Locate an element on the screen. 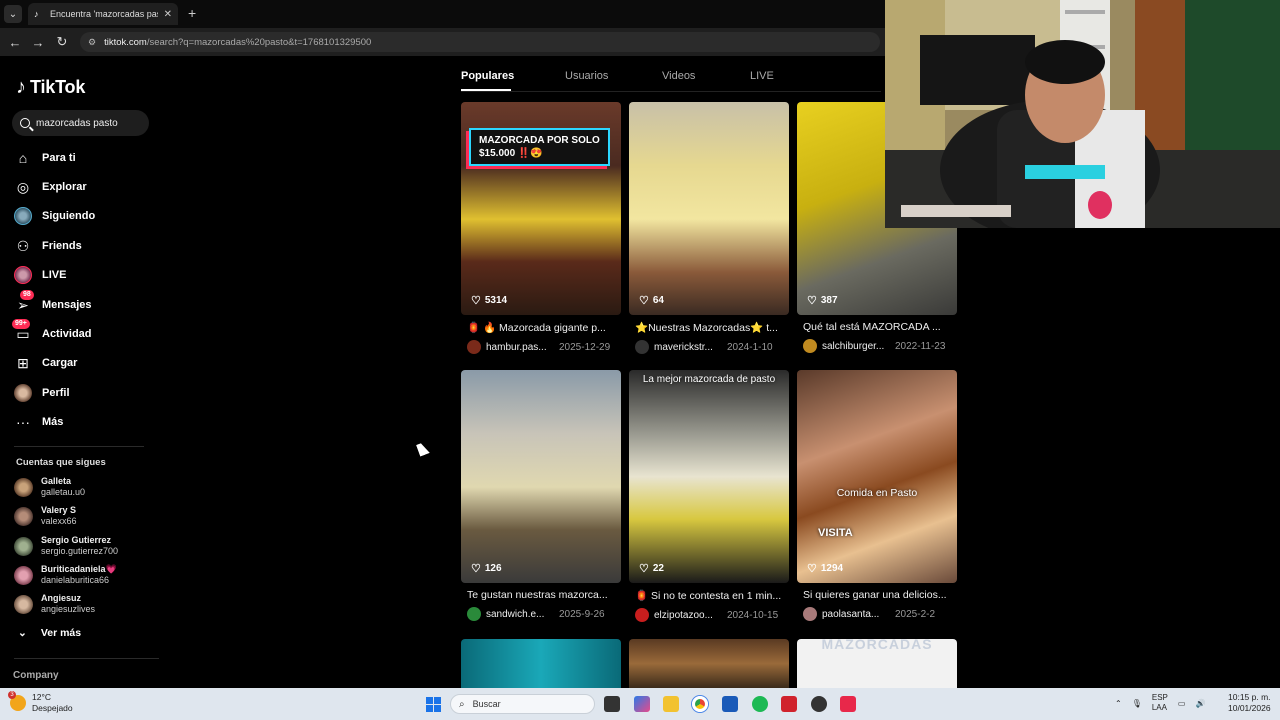  back-arrow-icon: ← is located at coordinates (15, 42).